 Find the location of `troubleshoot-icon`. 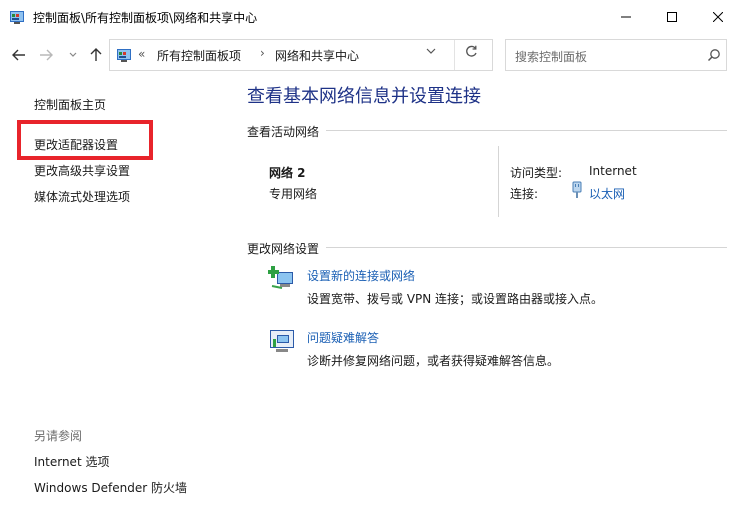

troubleshoot-icon is located at coordinates (282, 341).